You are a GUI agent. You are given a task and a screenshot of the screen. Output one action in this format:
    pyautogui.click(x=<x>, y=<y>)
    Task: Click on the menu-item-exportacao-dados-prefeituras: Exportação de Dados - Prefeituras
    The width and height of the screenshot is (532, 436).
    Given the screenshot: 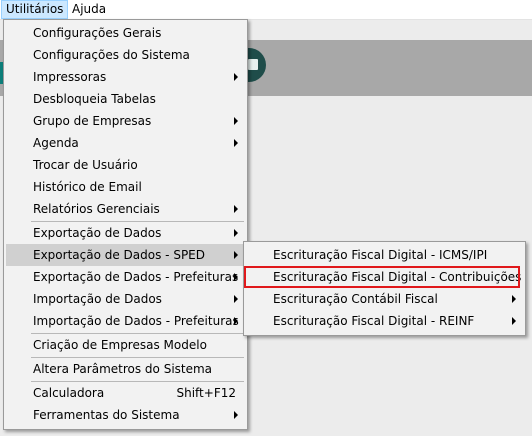 What is the action you would take?
    pyautogui.click(x=125, y=277)
    